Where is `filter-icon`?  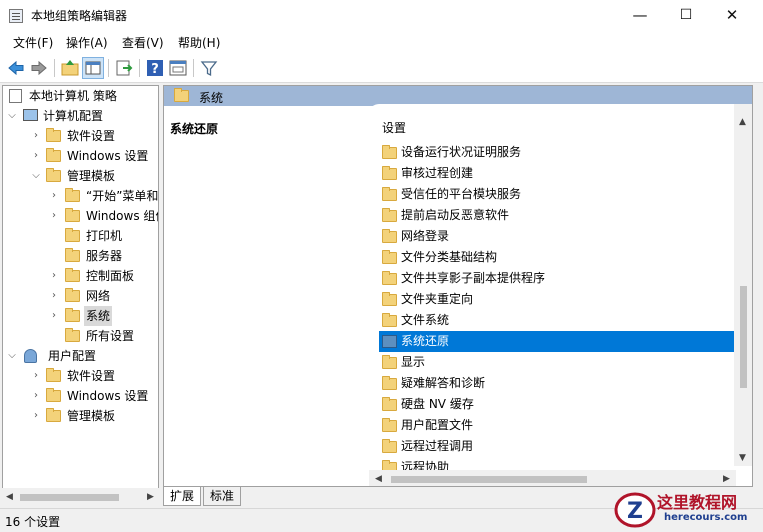
filter-icon is located at coordinates (209, 68).